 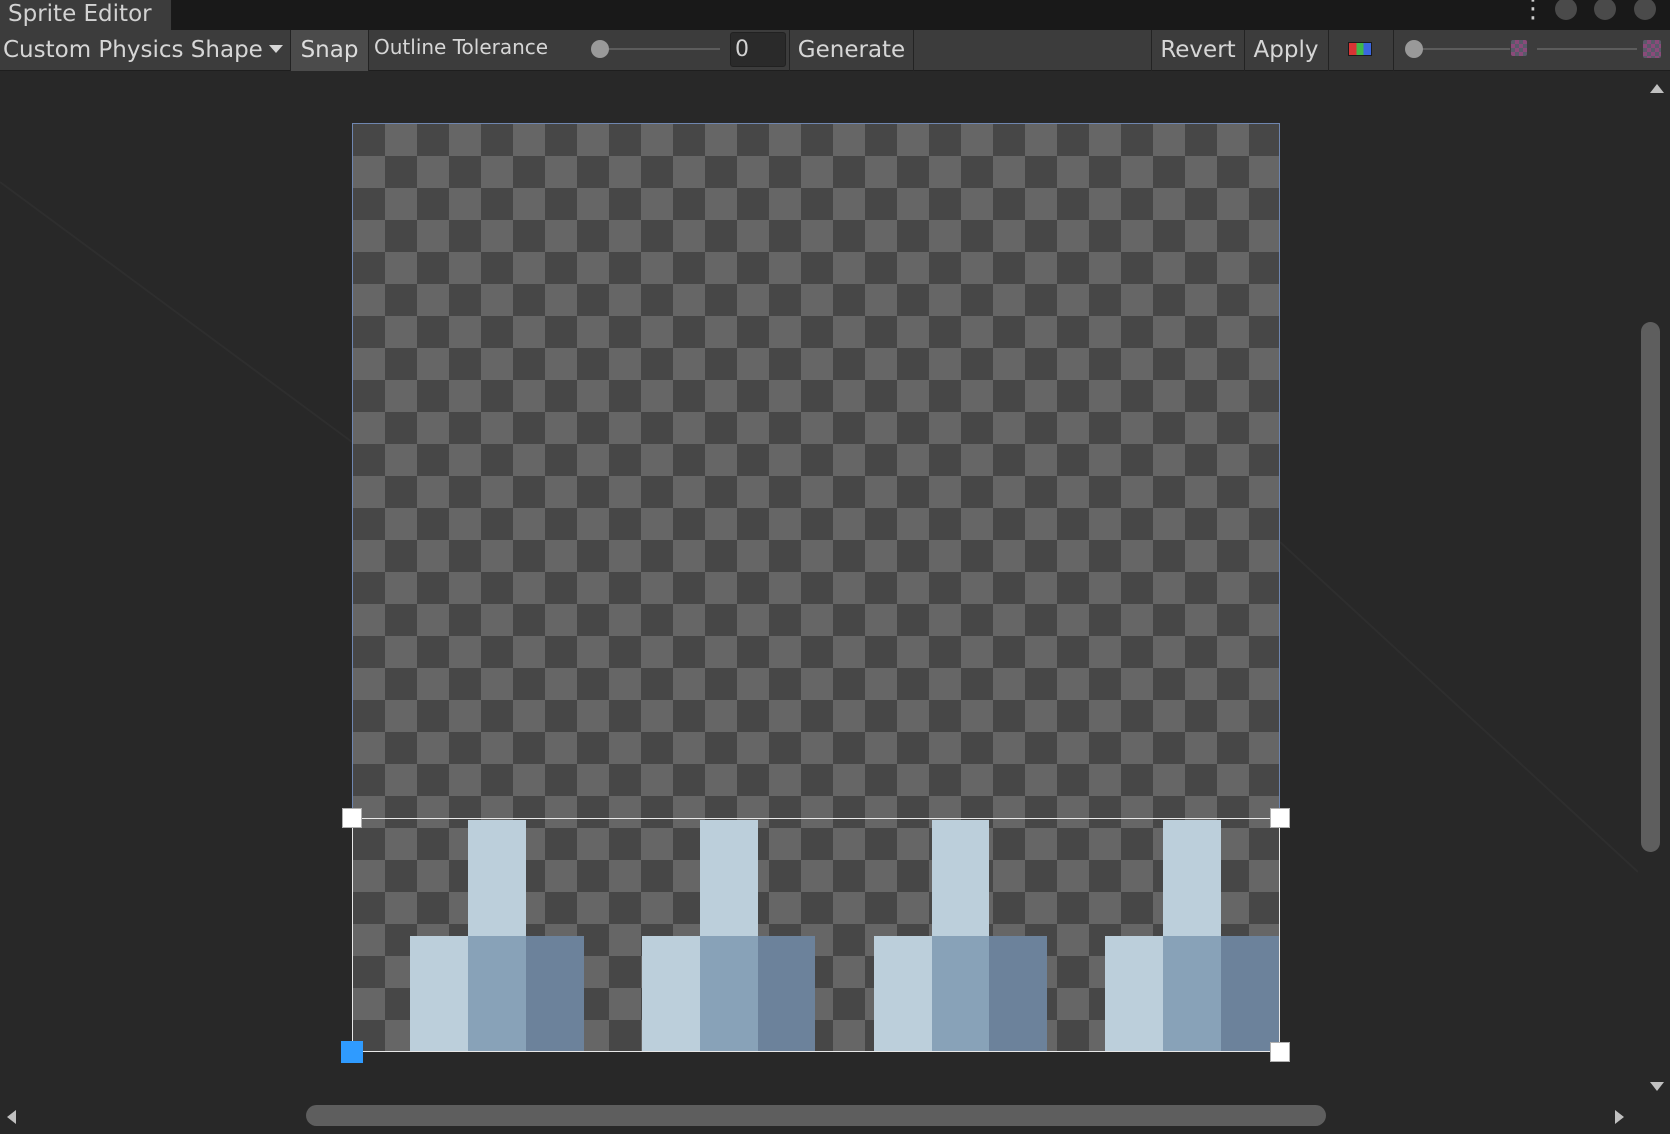 I want to click on outline-tolerance-slider-knob, so click(x=600, y=49).